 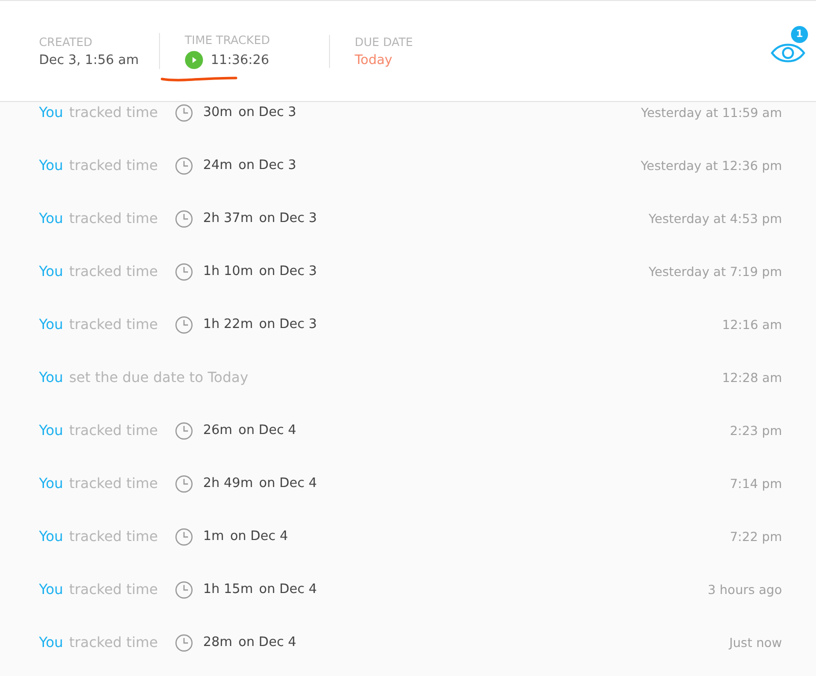 What do you see at coordinates (752, 377) in the screenshot?
I see `timestamp: 12:28 am` at bounding box center [752, 377].